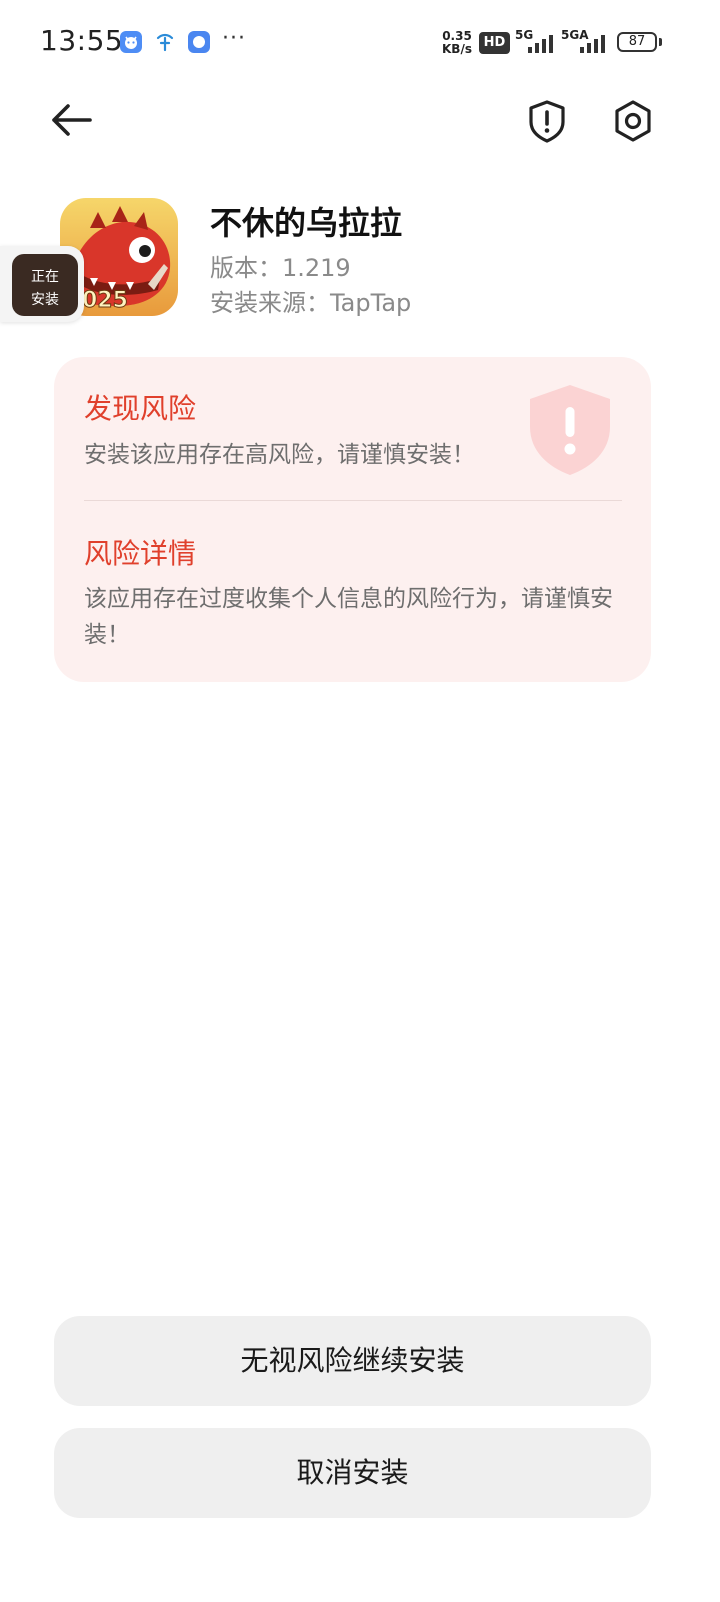 The width and height of the screenshot is (720, 1602). What do you see at coordinates (199, 42) in the screenshot?
I see `app-notification-icon` at bounding box center [199, 42].